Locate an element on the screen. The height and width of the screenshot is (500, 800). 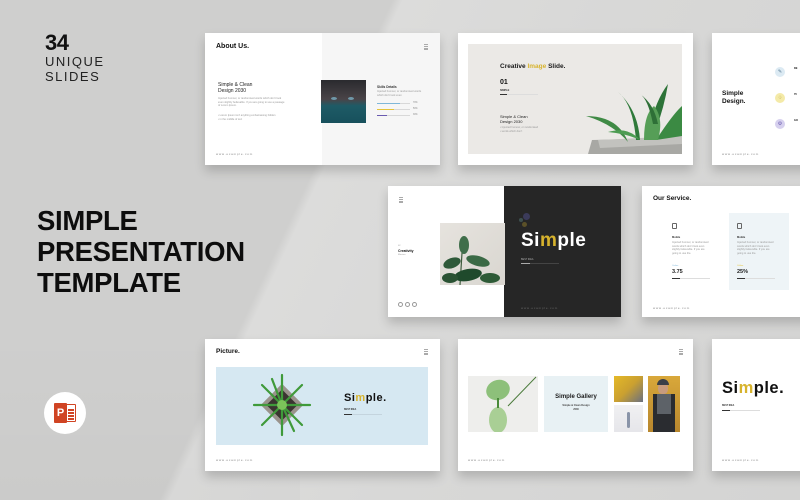
powerpoint-icon: P is located at coordinates (65, 413).